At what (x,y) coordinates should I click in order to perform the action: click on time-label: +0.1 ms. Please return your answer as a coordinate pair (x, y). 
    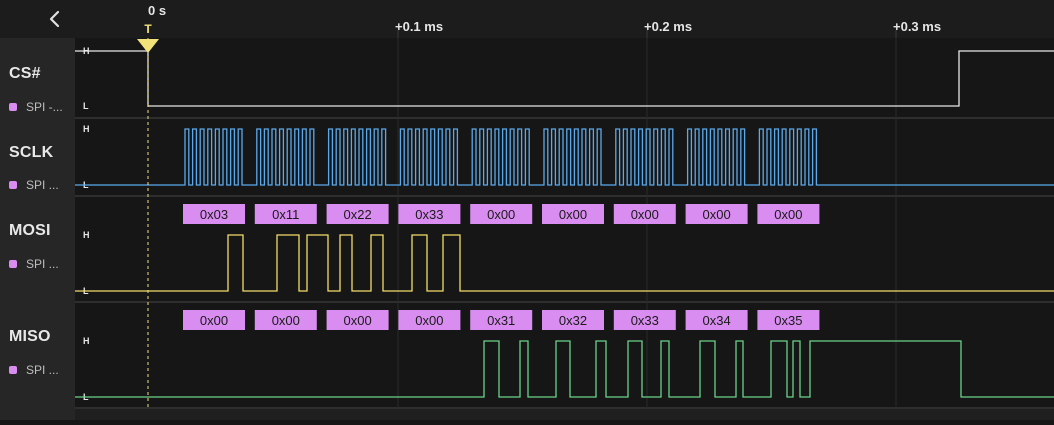
    Looking at the image, I should click on (419, 26).